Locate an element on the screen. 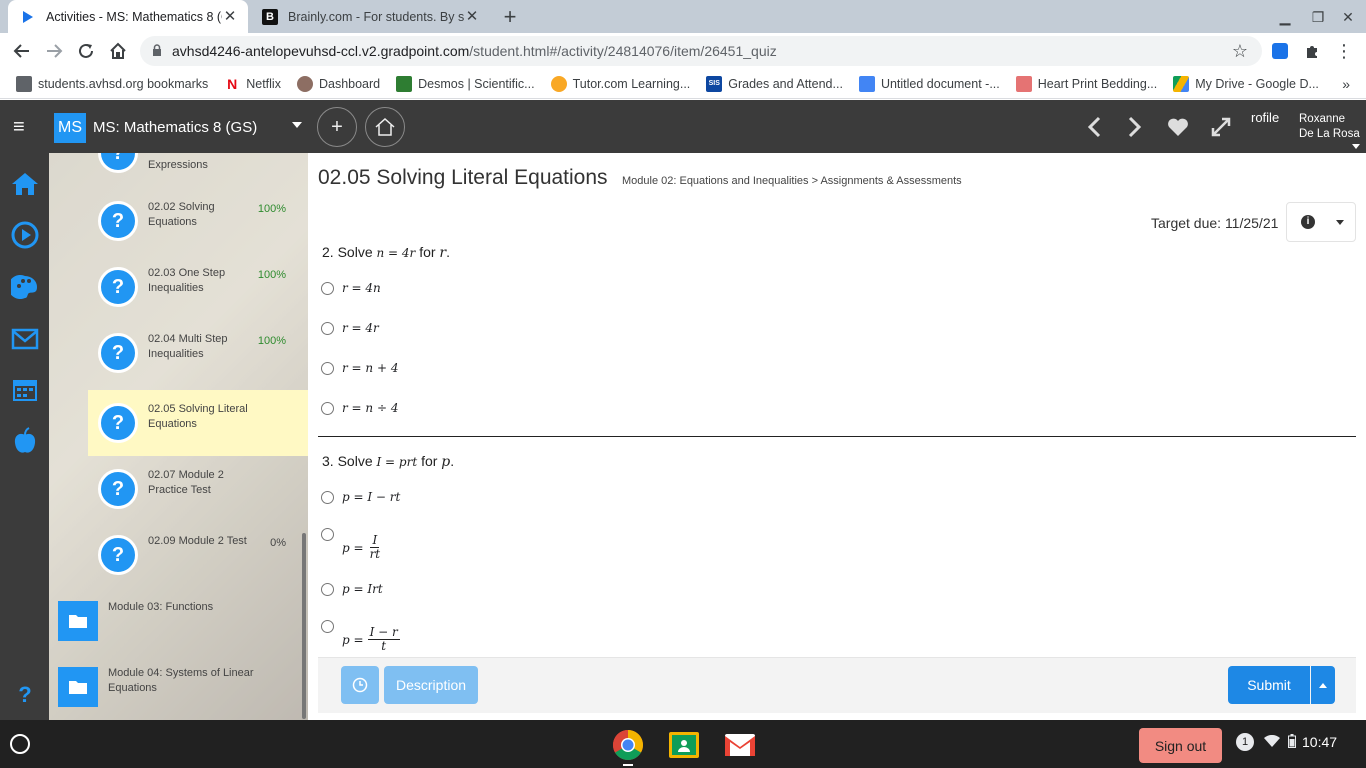 This screenshot has width=1366, height=768. answer-option: r = 4n is located at coordinates (351, 288).